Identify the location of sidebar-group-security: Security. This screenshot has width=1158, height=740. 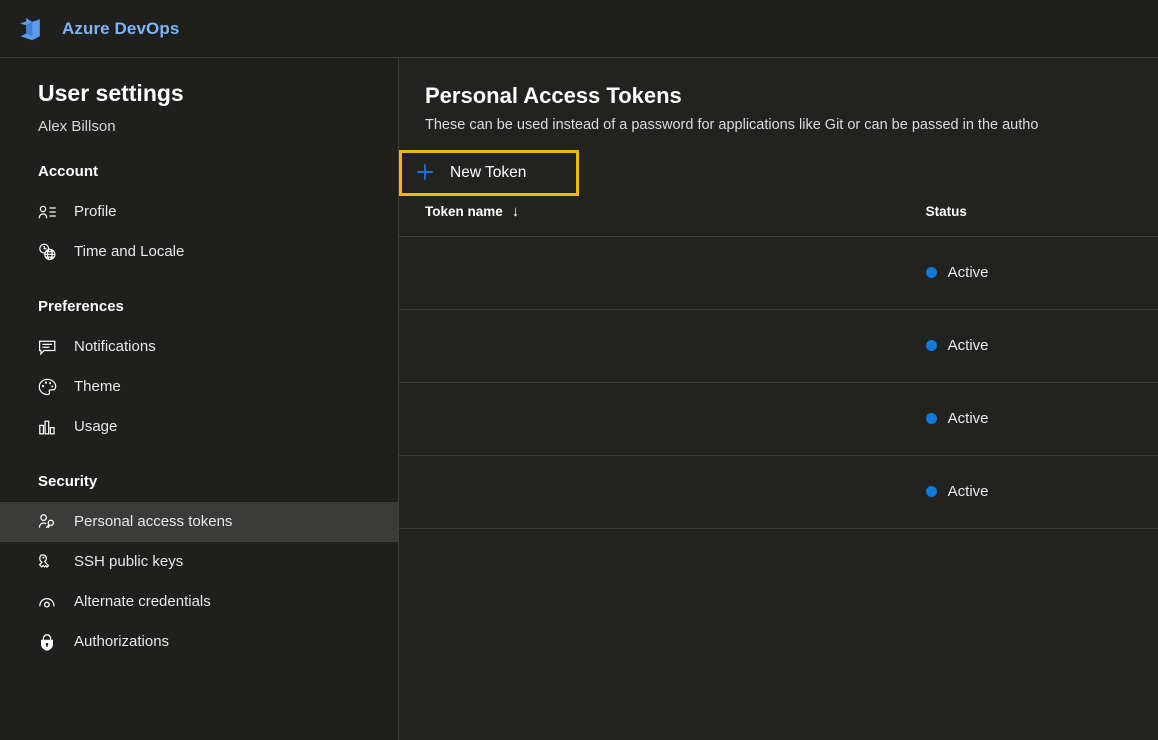
(68, 481).